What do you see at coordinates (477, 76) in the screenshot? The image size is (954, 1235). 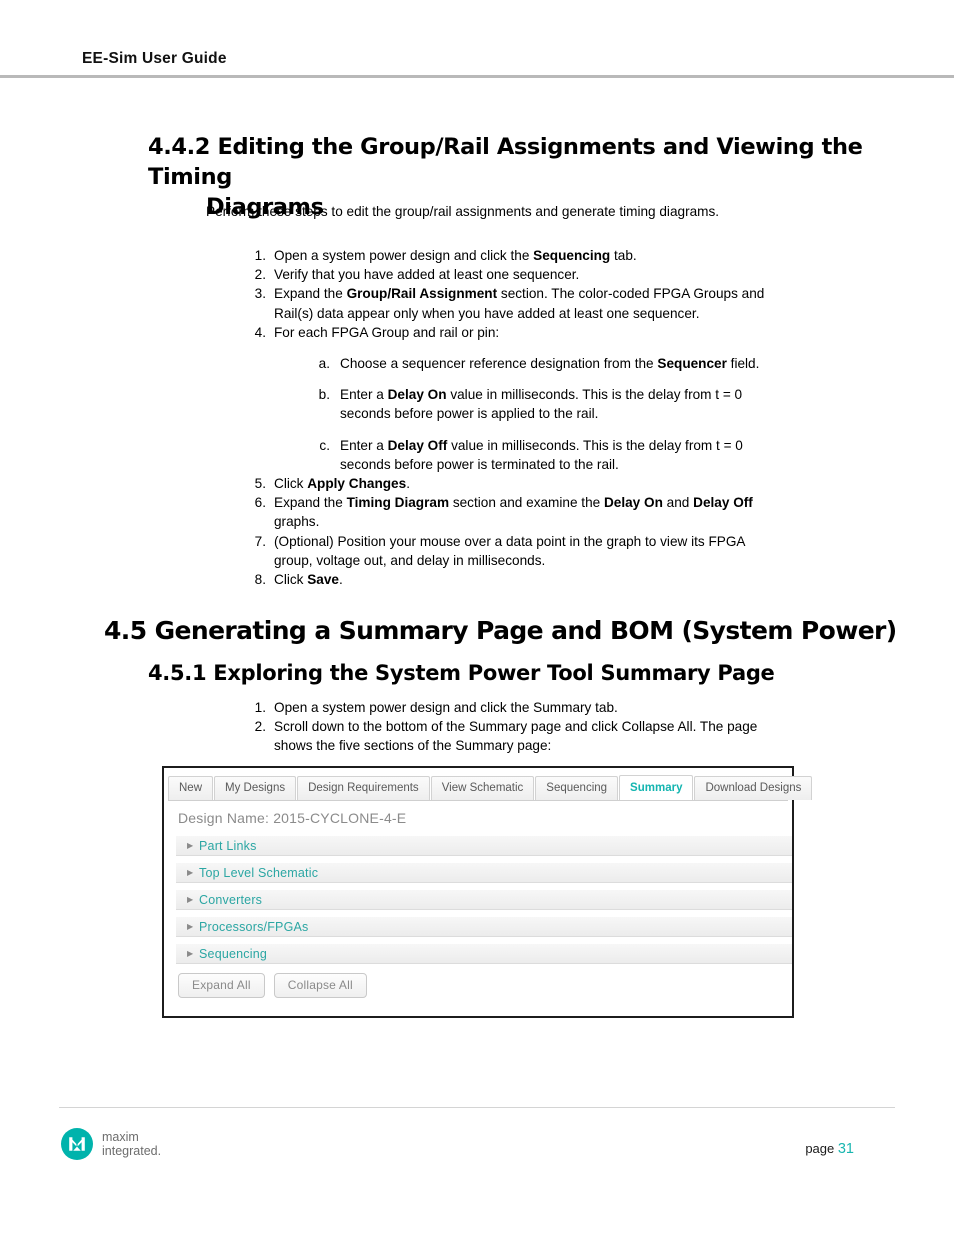 I see `header-divider` at bounding box center [477, 76].